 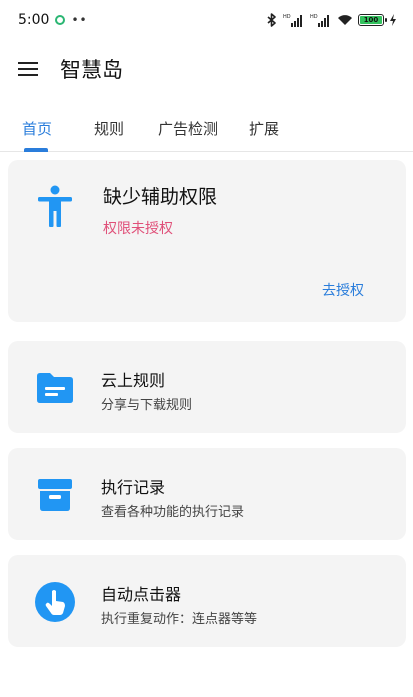 I want to click on touch-icon, so click(x=55, y=602).